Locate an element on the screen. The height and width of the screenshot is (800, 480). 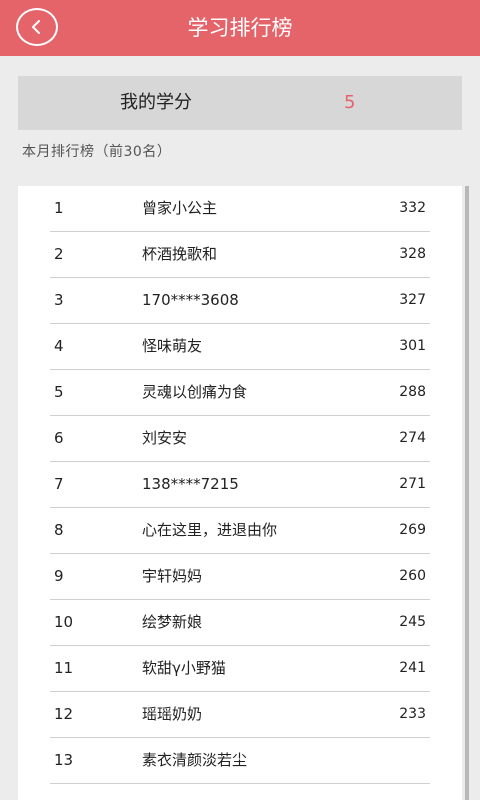
rank-number: 3 is located at coordinates (59, 300).